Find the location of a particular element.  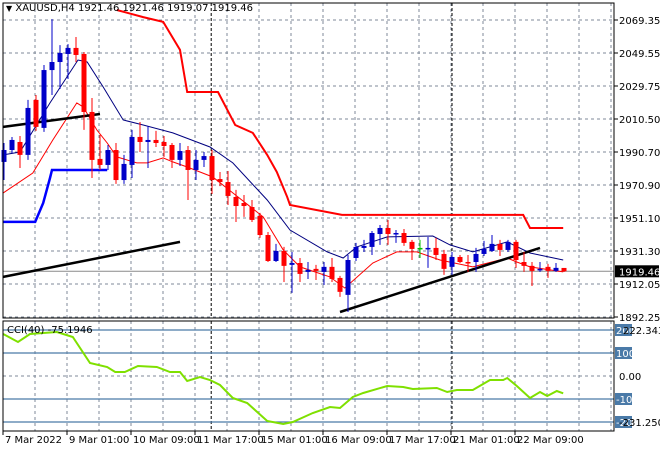

price-label: 1912.05 is located at coordinates (639, 285).